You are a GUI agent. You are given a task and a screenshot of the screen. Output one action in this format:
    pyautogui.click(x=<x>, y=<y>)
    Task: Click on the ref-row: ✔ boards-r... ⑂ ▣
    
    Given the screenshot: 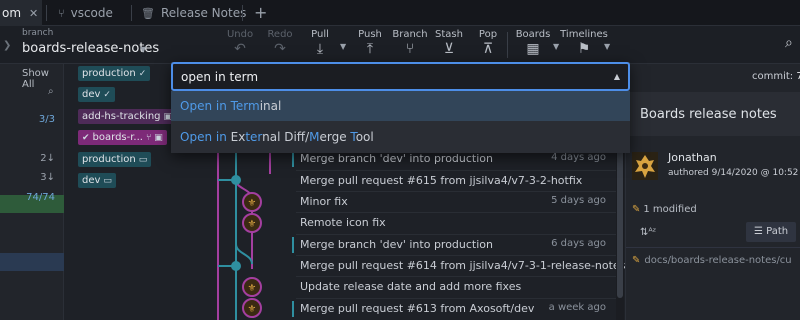 What is the action you would take?
    pyautogui.click(x=123, y=137)
    